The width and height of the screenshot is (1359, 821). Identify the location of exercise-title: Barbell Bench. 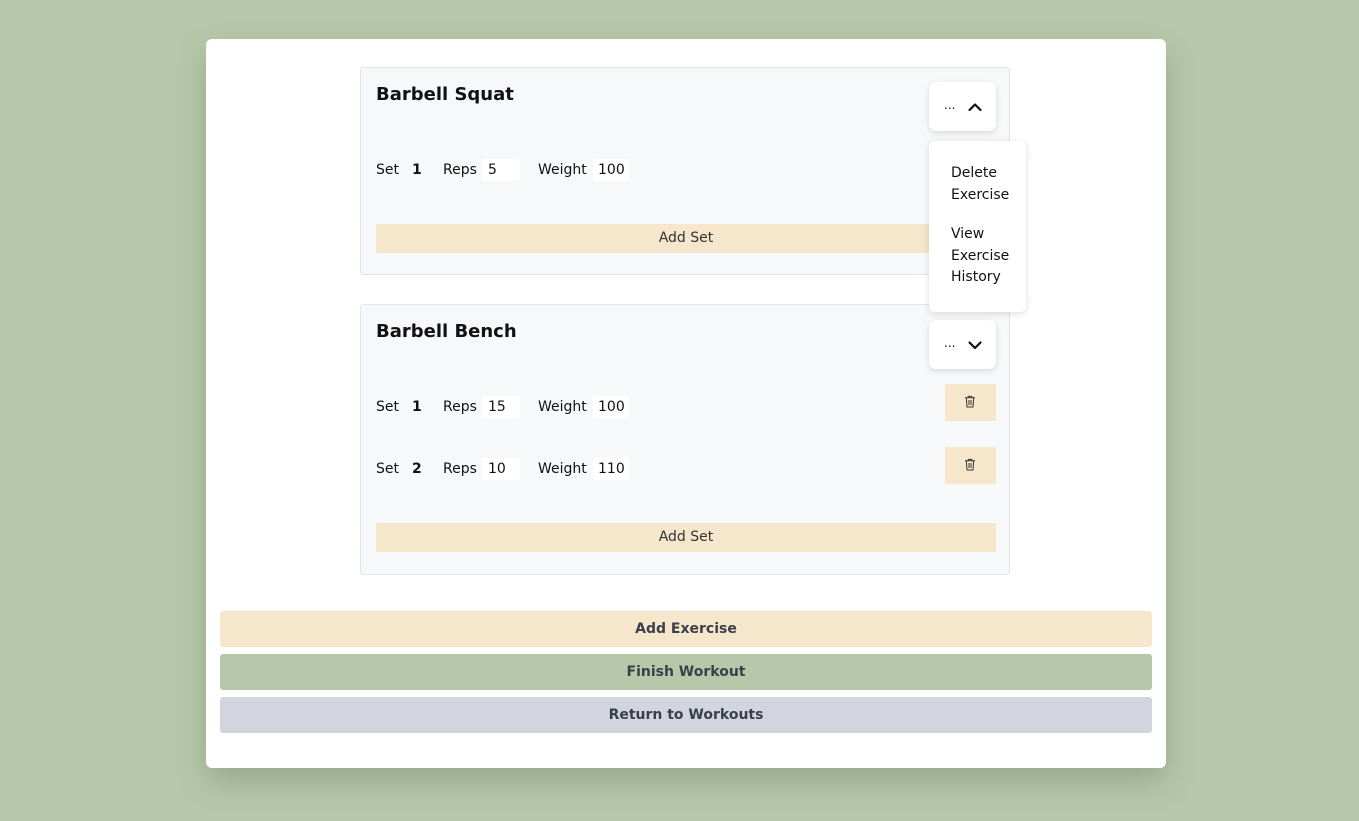
(446, 331).